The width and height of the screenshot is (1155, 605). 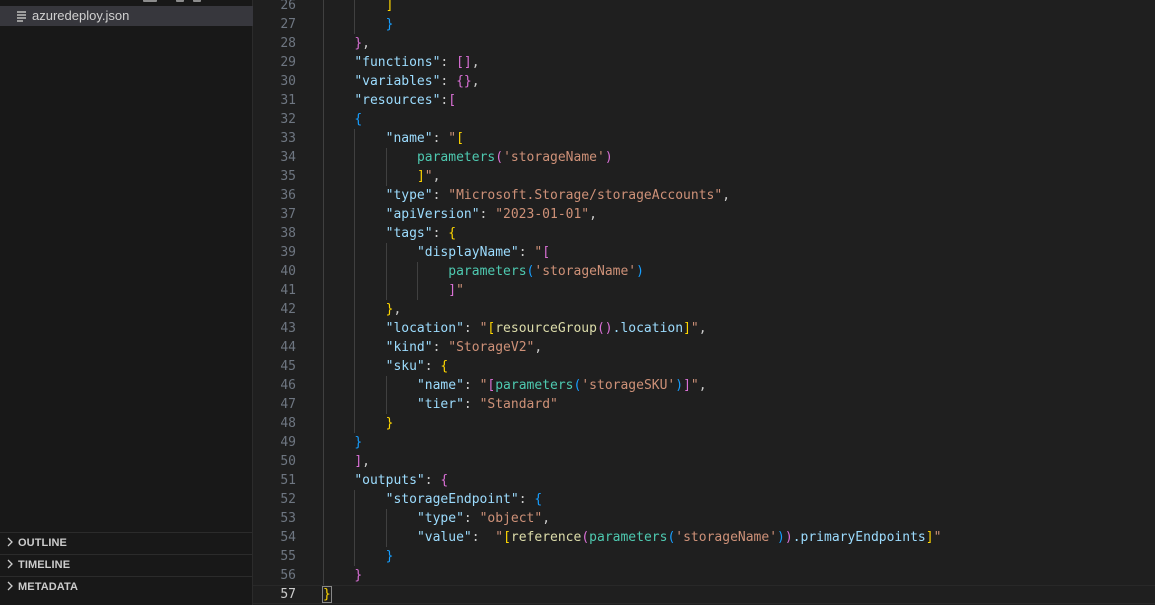 What do you see at coordinates (704, 271) in the screenshot?
I see `code-line: 40 parameters('storageName')` at bounding box center [704, 271].